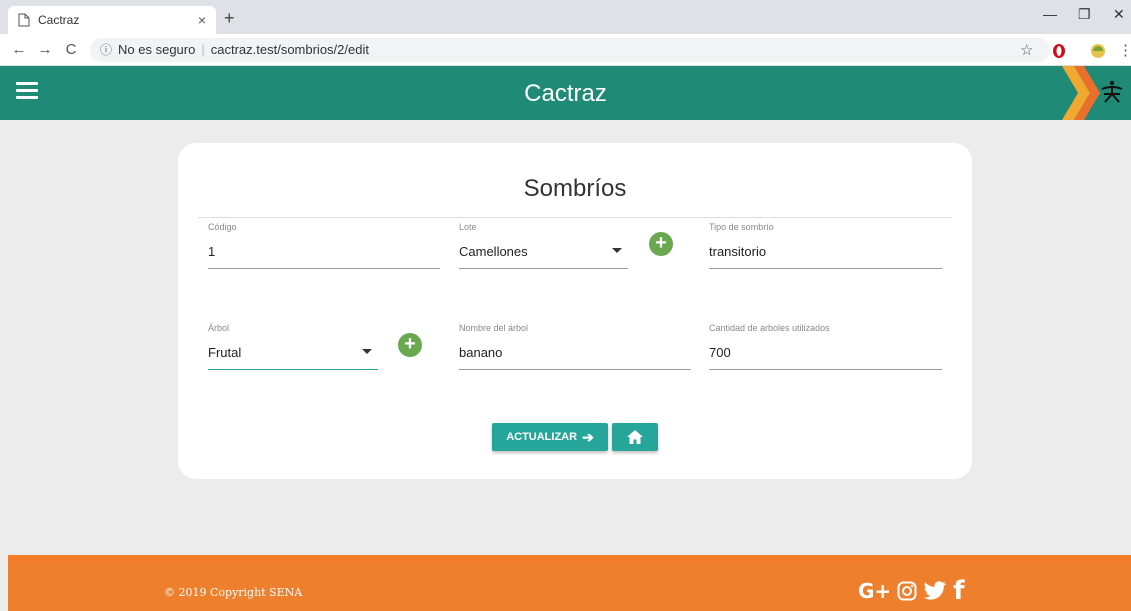  I want to click on twitter-icon, so click(935, 591).